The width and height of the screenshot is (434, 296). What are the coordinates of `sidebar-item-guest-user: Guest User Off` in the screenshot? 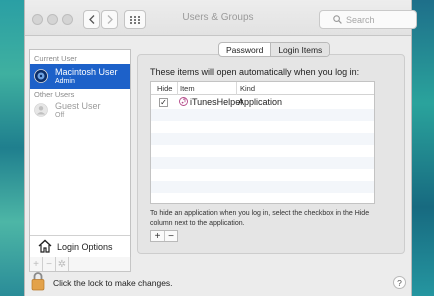 It's located at (80, 110).